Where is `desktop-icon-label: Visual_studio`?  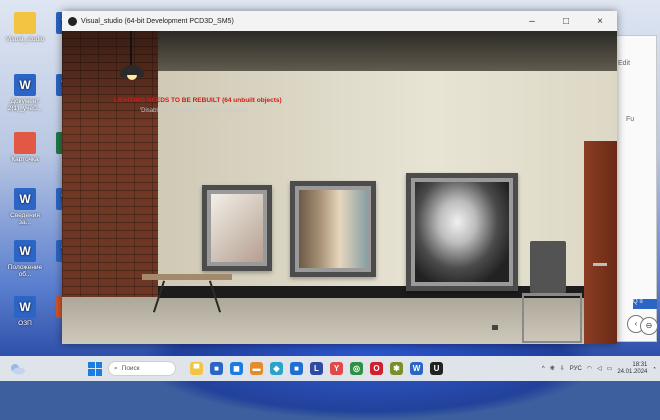 desktop-icon-label: Visual_studio is located at coordinates (25, 39).